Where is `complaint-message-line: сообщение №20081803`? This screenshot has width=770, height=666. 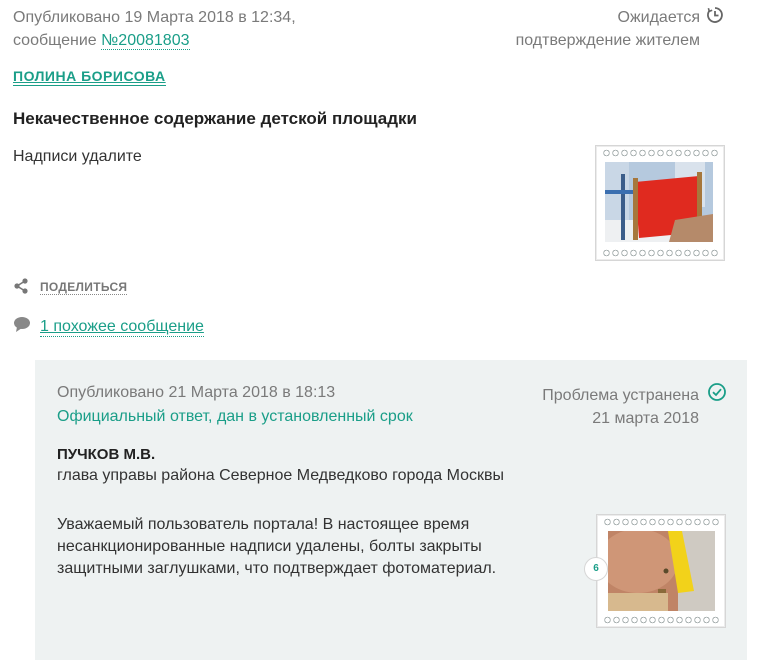 complaint-message-line: сообщение №20081803 is located at coordinates (154, 40).